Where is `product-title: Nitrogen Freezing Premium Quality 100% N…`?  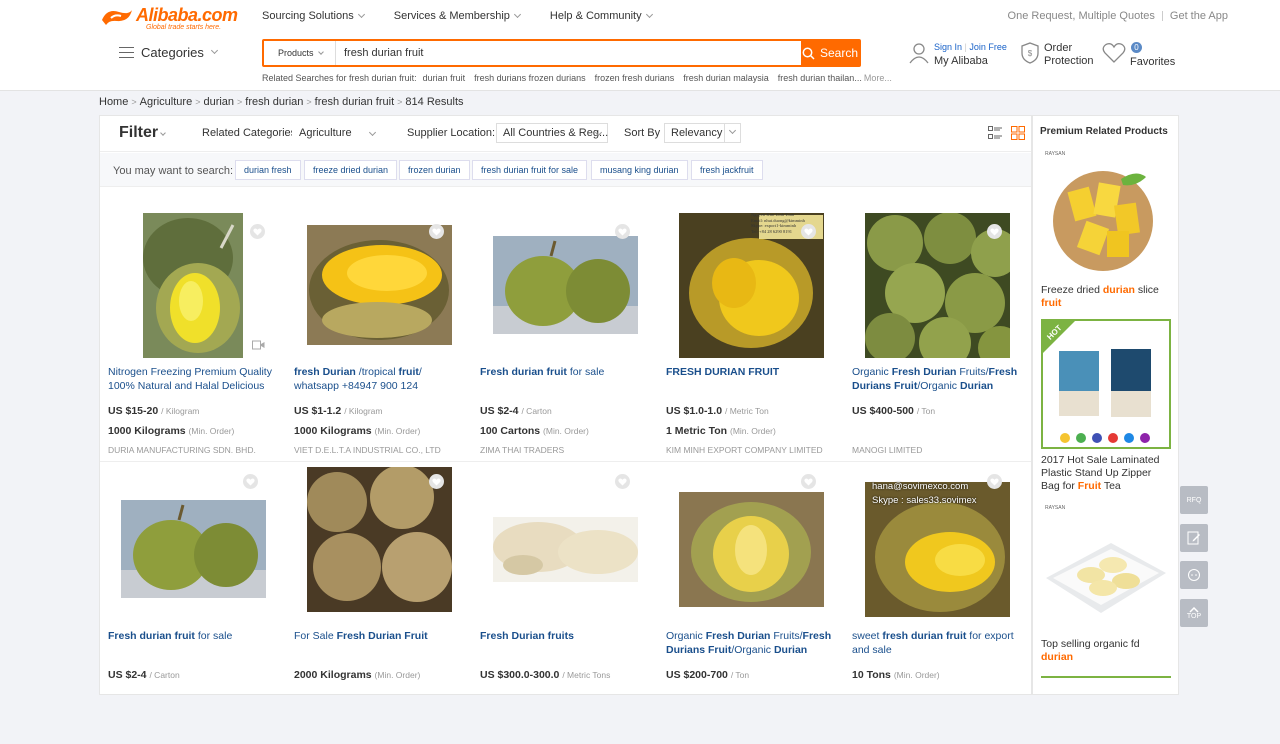
product-title: Nitrogen Freezing Premium Quality 100% N… is located at coordinates (192, 380).